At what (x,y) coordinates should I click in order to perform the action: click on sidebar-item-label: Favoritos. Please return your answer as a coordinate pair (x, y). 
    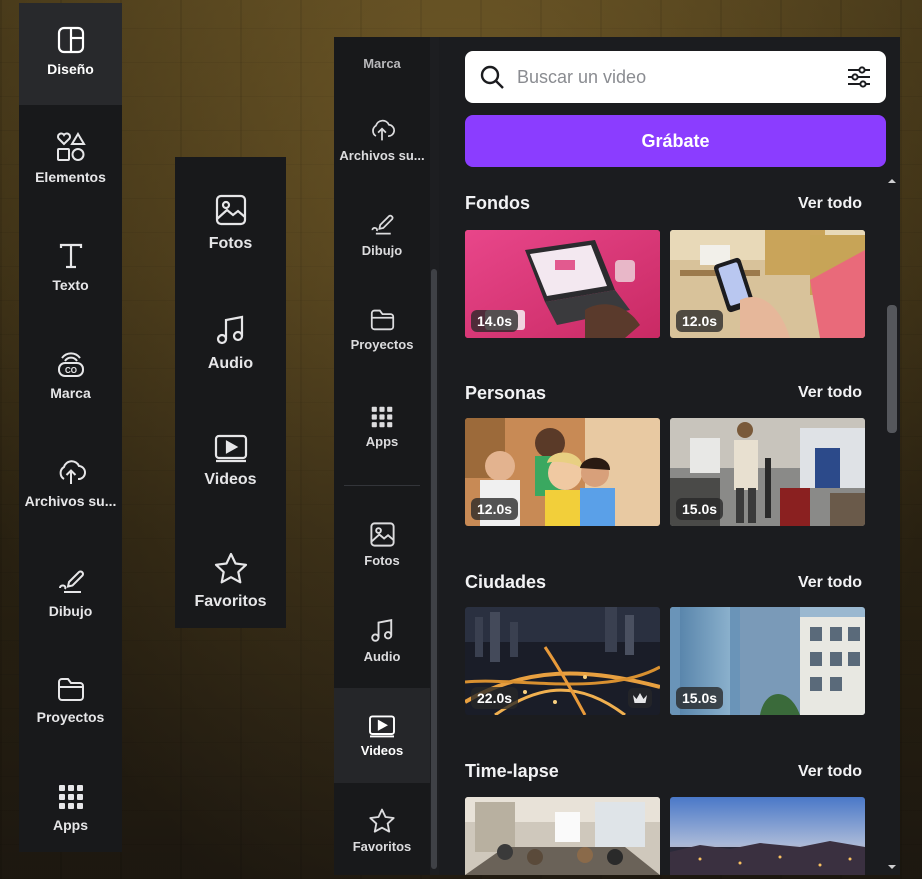
    Looking at the image, I should click on (230, 601).